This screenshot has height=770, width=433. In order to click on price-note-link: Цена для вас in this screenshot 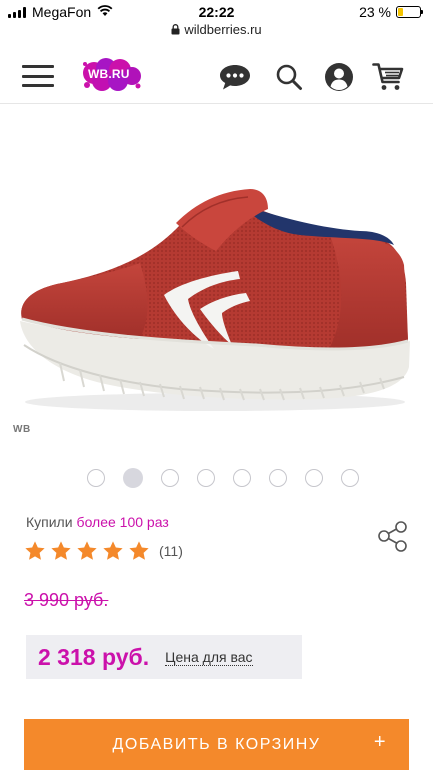, I will do `click(209, 657)`.